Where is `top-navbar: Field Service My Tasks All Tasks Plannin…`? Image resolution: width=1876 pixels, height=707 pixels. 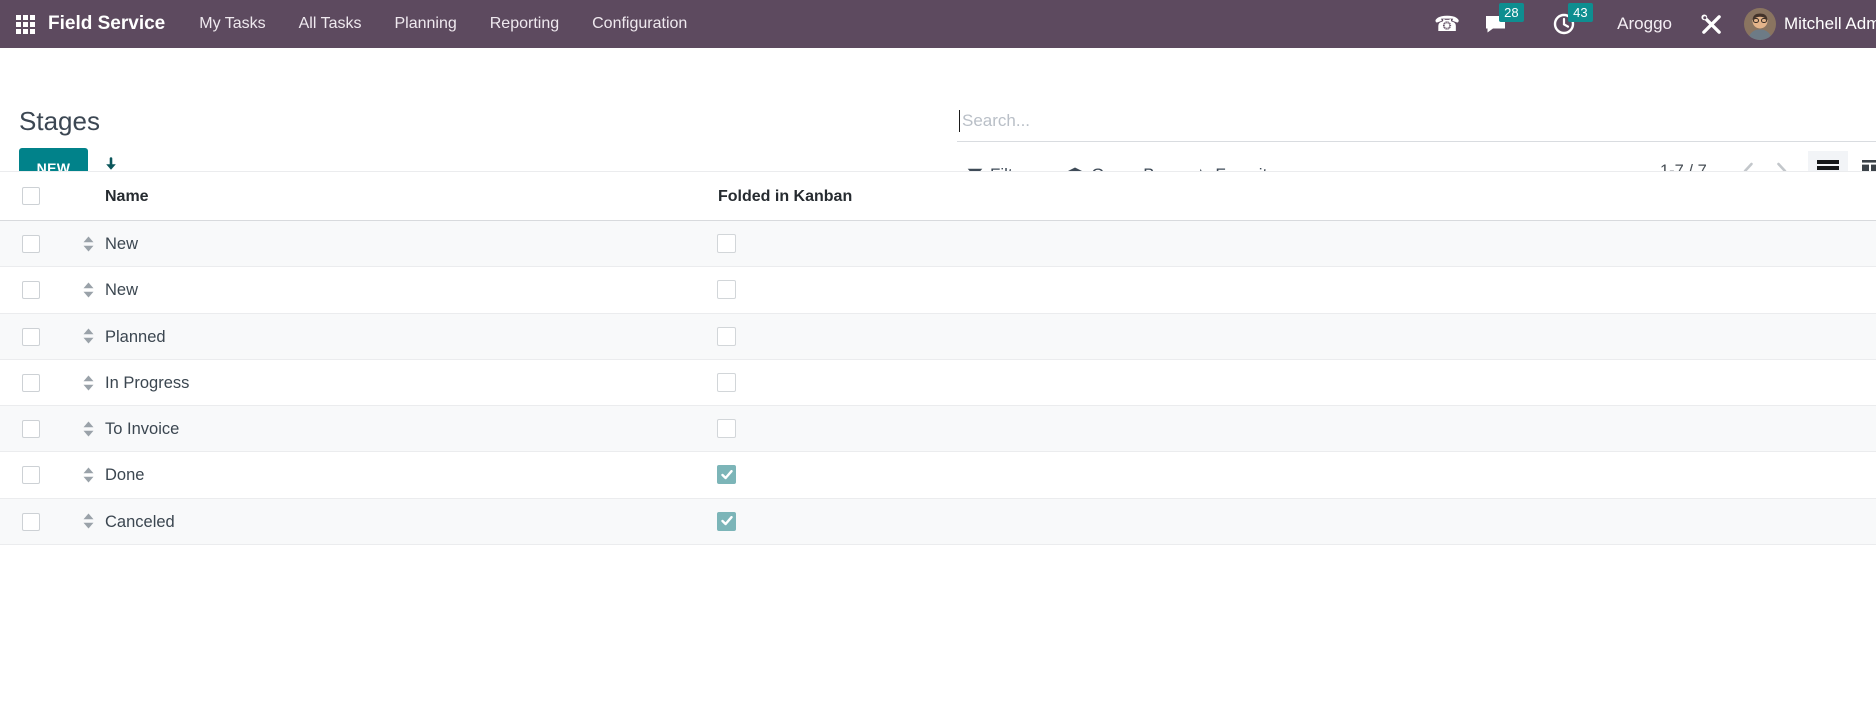 top-navbar: Field Service My Tasks All Tasks Plannin… is located at coordinates (938, 24).